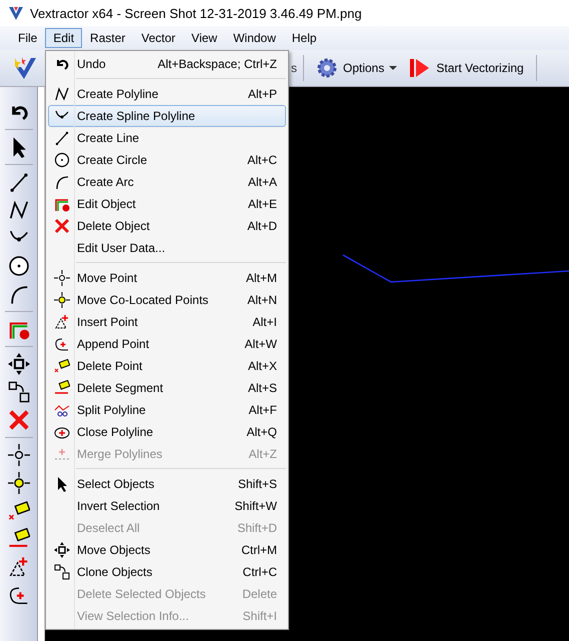 The image size is (569, 641). I want to click on menu-item: Delete Point Alt+X, so click(167, 366).